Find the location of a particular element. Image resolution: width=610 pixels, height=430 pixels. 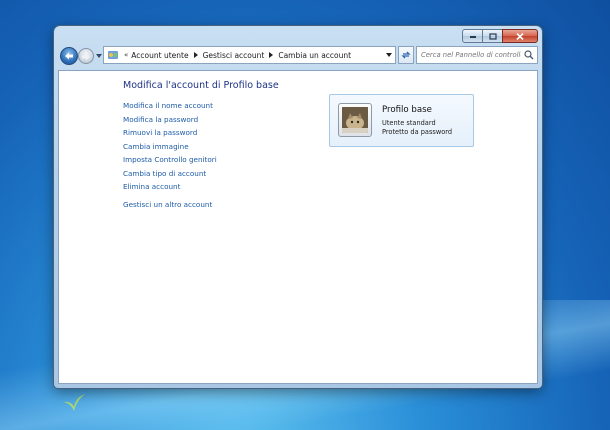

breadcrumb-account-utente: Account utente is located at coordinates (159, 55).